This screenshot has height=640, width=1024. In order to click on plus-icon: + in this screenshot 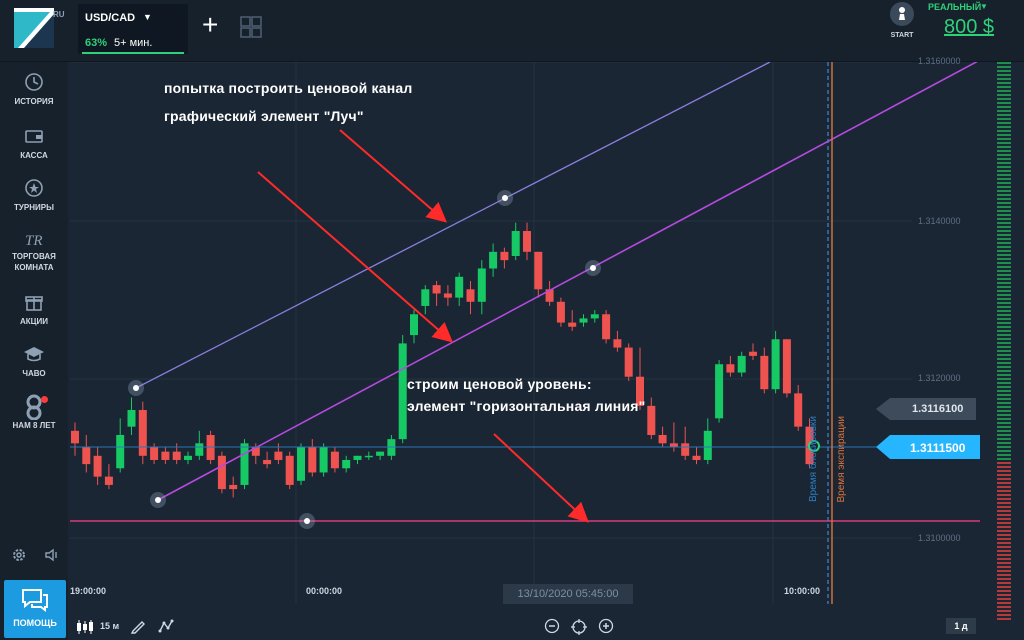, I will do `click(210, 25)`.